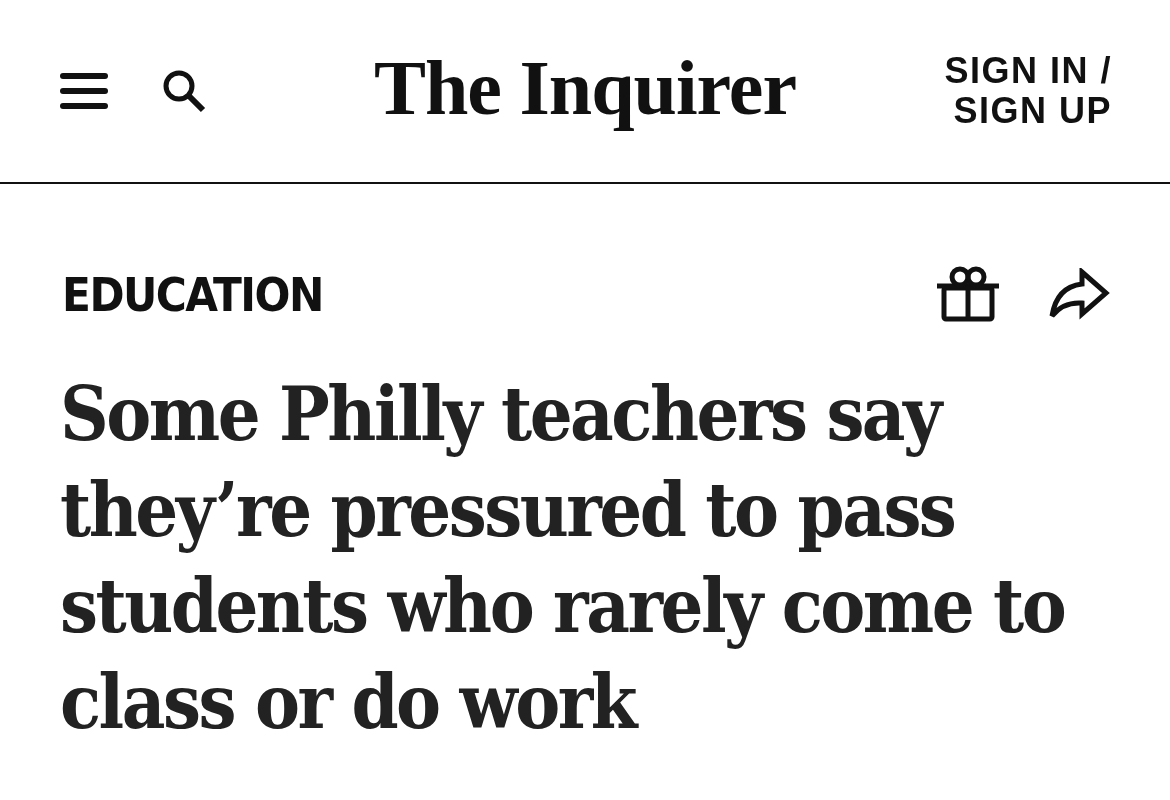  Describe the element at coordinates (968, 294) in the screenshot. I see `gift-icon` at that location.